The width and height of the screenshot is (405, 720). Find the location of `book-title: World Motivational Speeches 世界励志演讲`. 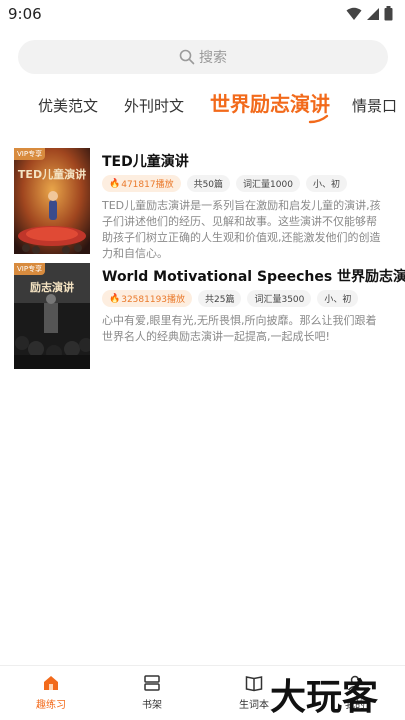

book-title: World Motivational Speeches 世界励志演讲 is located at coordinates (253, 277).